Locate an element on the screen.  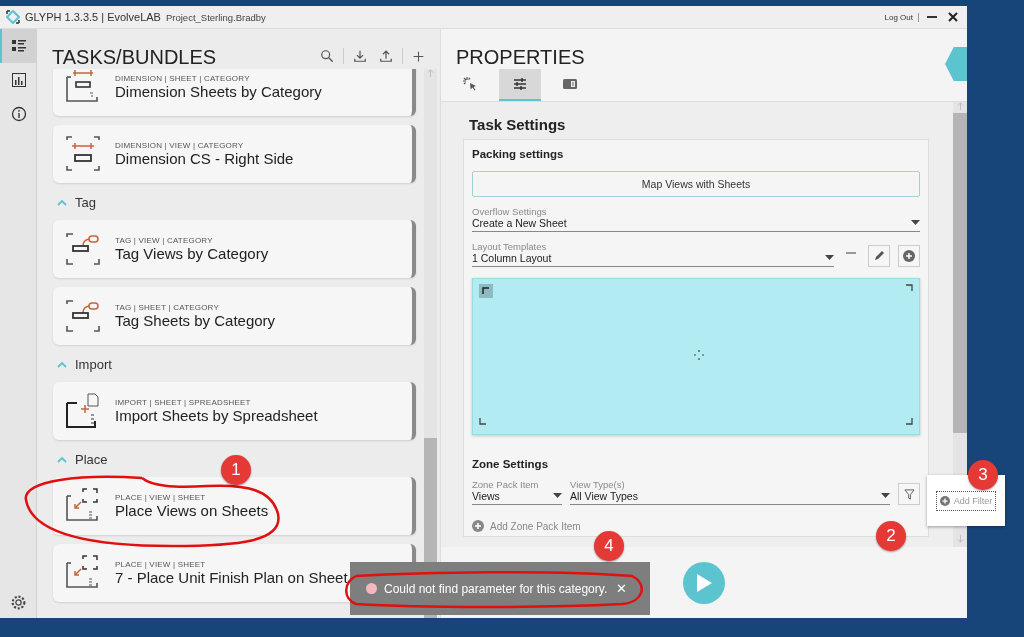
task-name: Import Sheets by Spreadsheet is located at coordinates (216, 415).